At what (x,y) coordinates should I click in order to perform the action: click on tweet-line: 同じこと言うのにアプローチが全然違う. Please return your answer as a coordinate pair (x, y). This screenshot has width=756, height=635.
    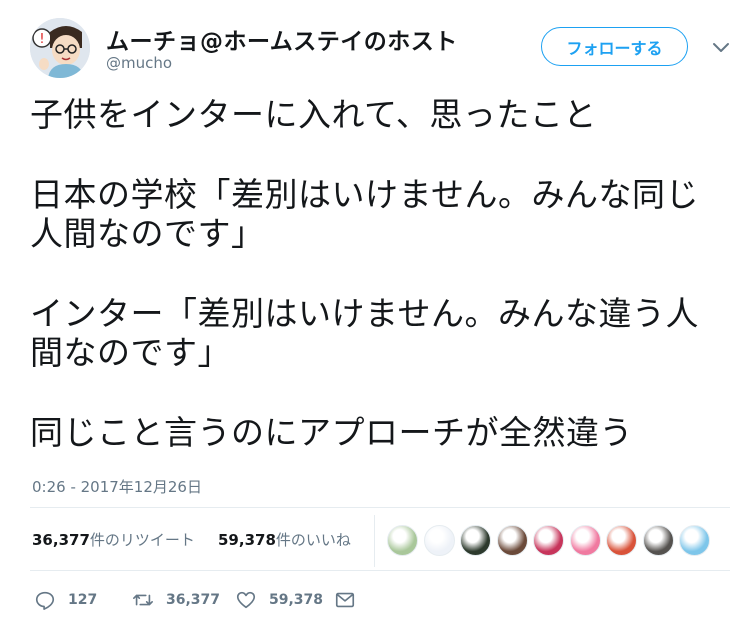
    Looking at the image, I should click on (331, 432).